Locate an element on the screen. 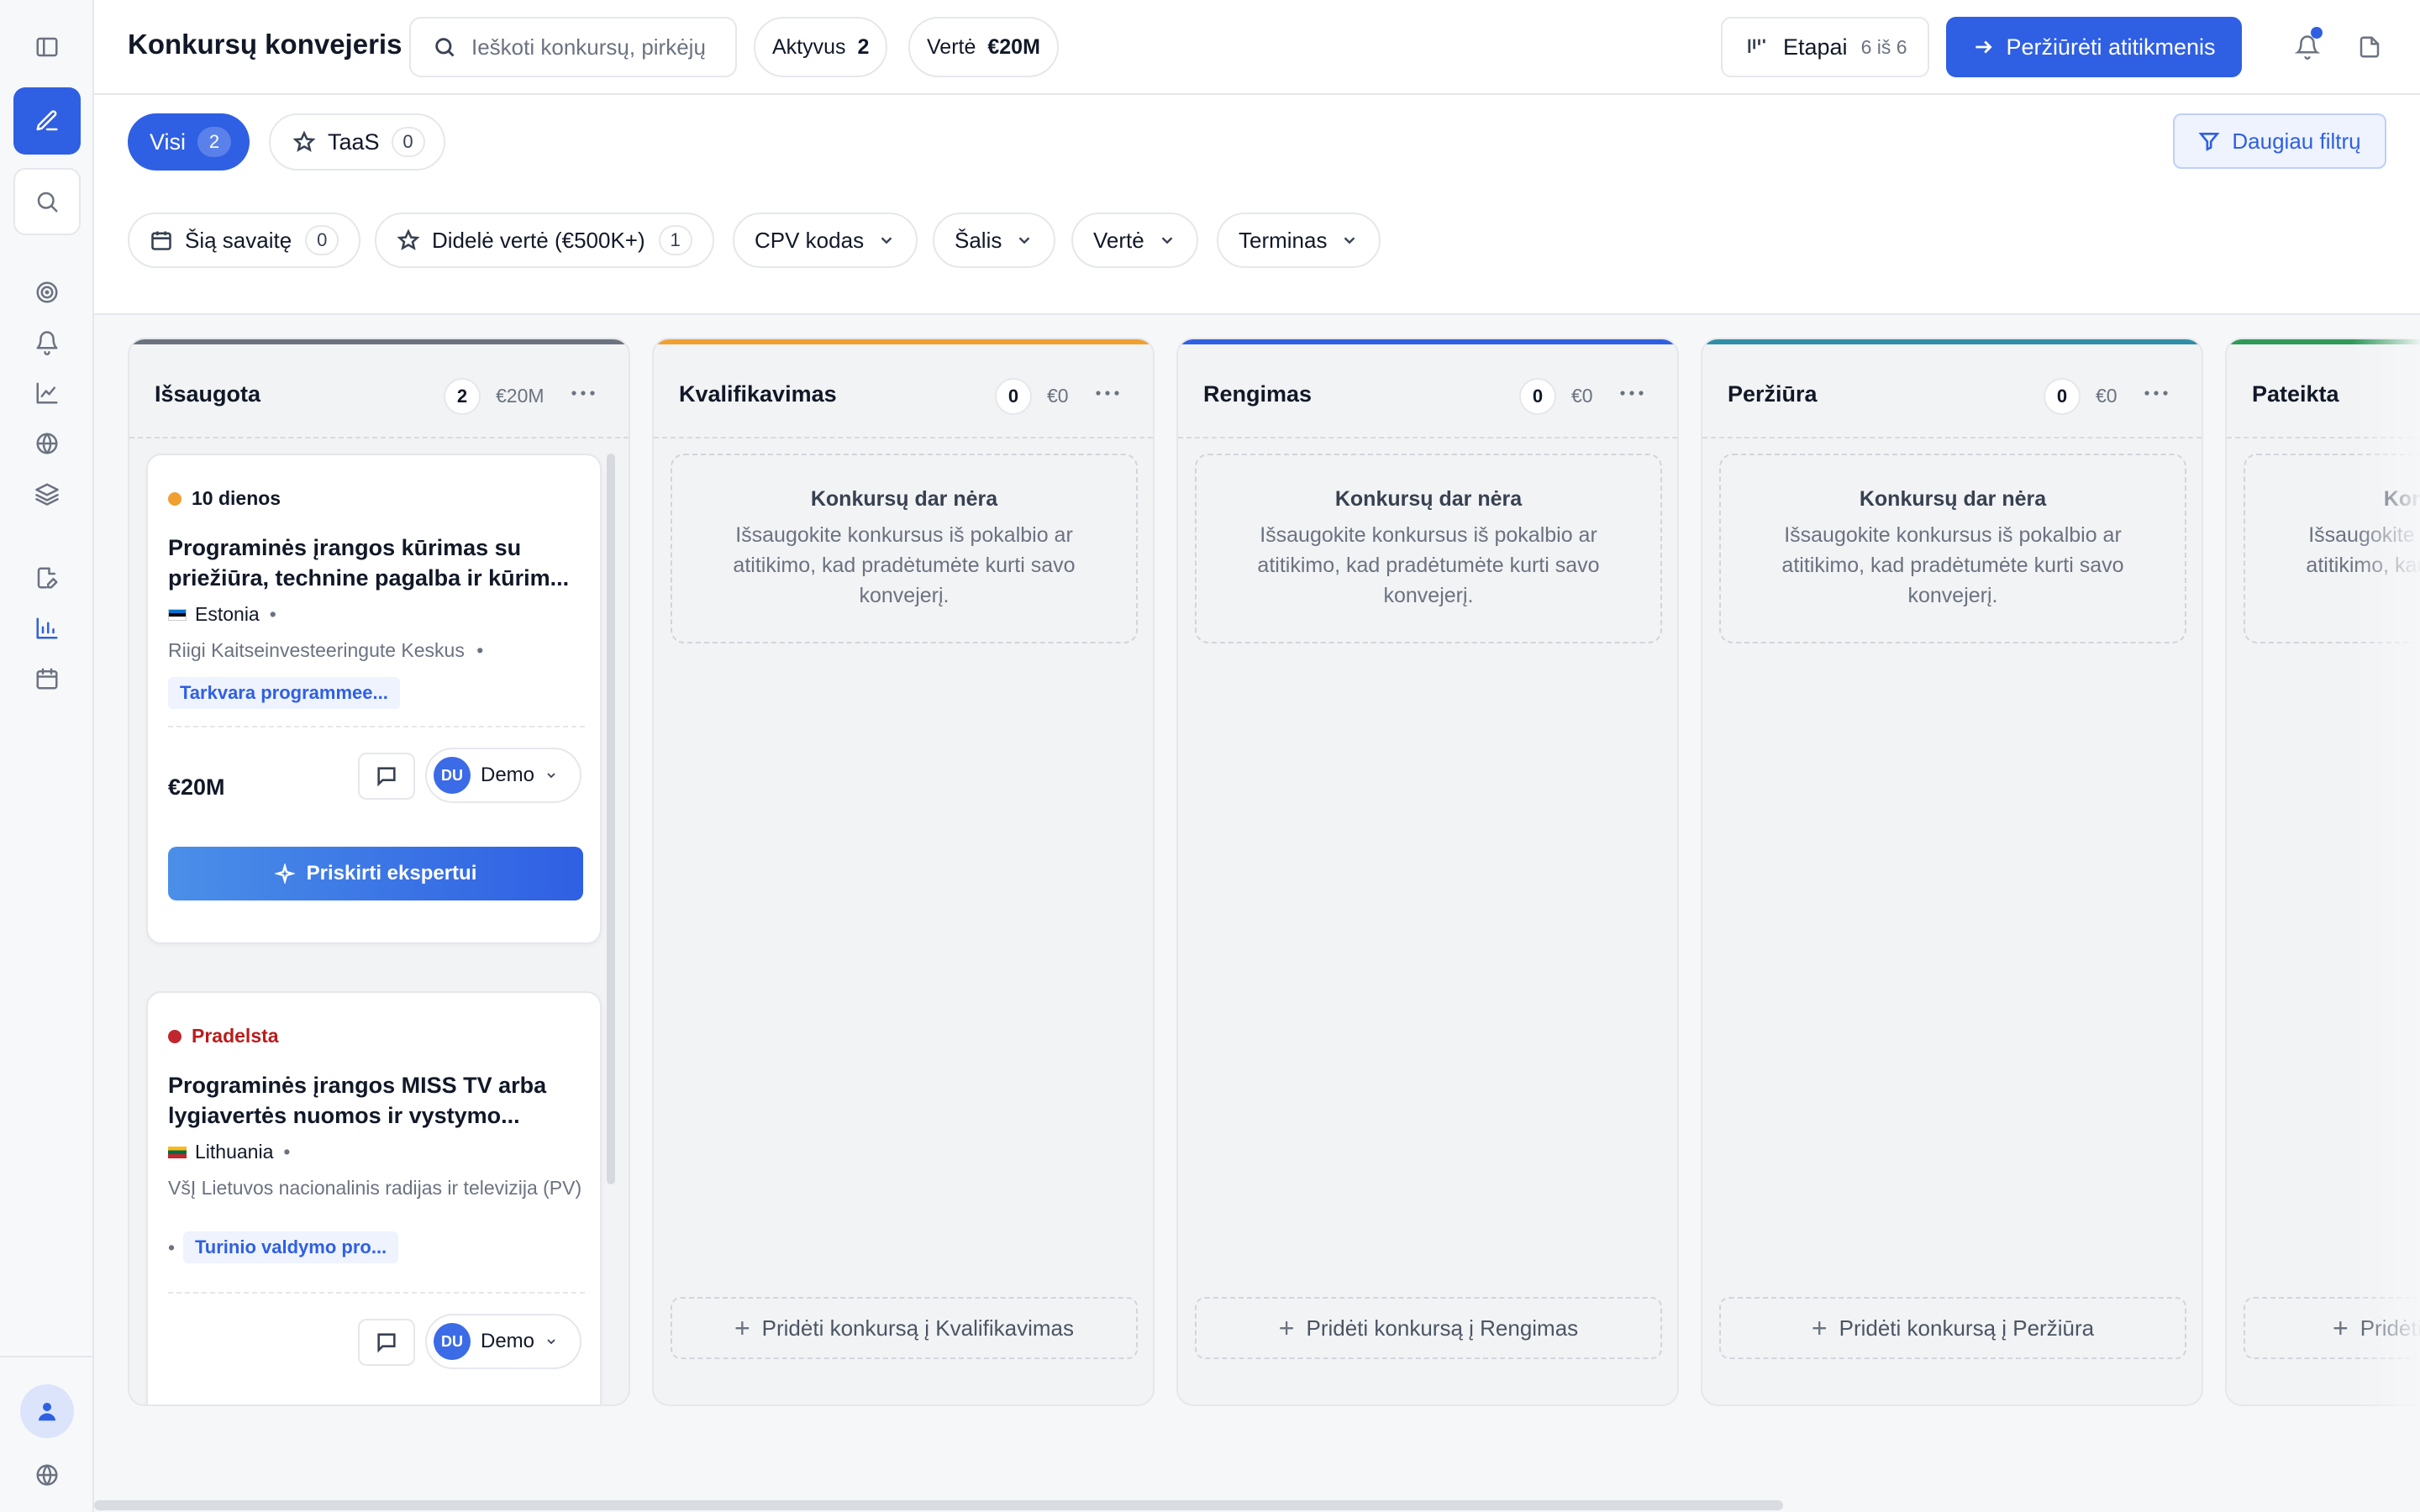 The image size is (2420, 1512). tab-label: Visi is located at coordinates (168, 142).